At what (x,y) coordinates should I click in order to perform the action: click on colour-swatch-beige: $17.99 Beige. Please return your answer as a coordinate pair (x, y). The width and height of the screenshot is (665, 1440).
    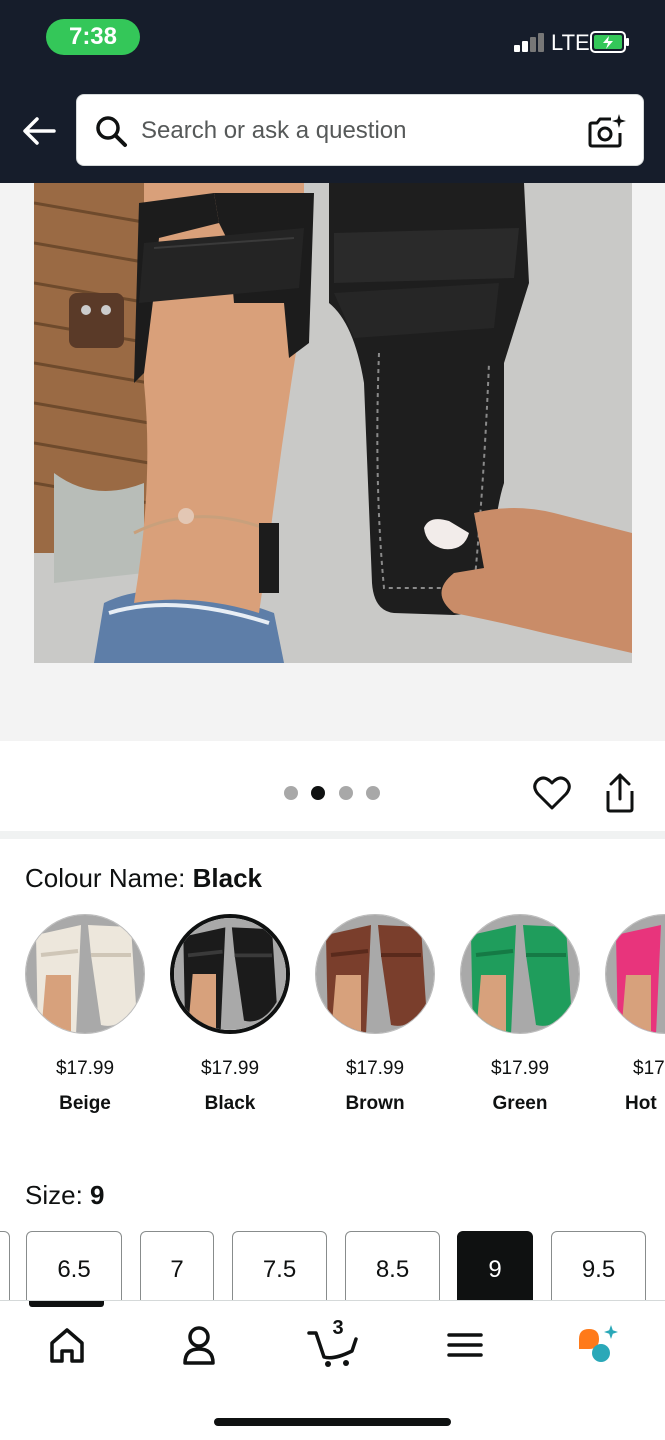
    Looking at the image, I should click on (85, 1014).